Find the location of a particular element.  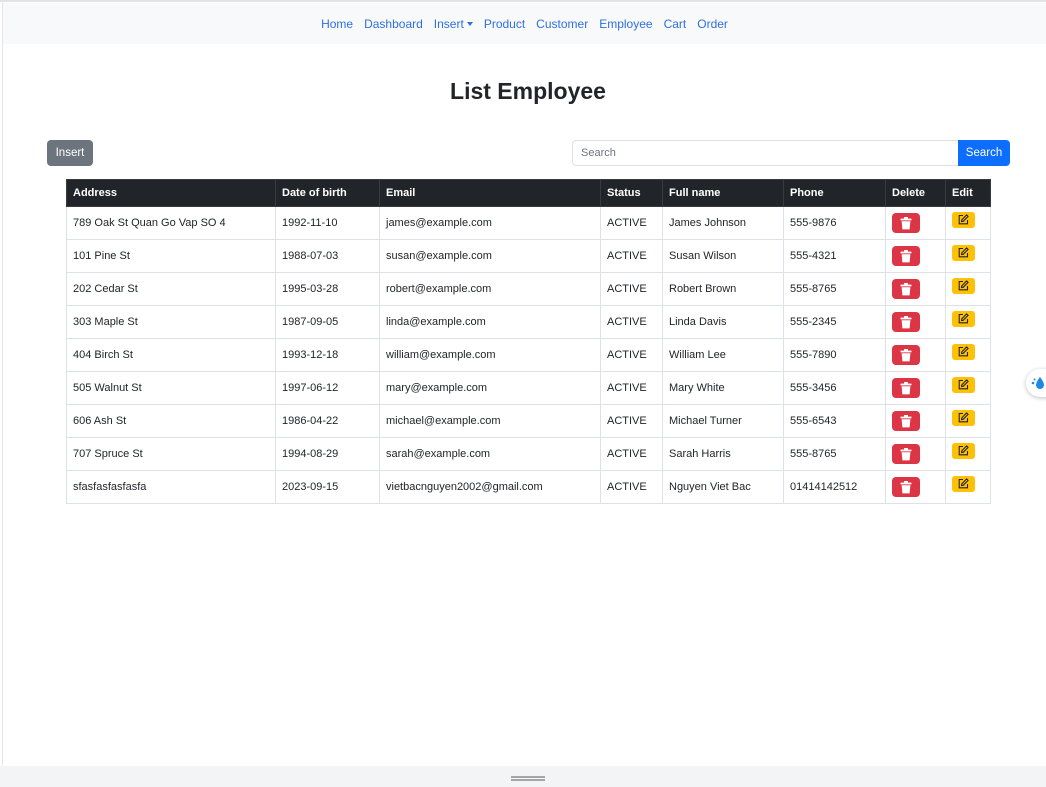

cell-phone: 555-3456 is located at coordinates (834, 388).